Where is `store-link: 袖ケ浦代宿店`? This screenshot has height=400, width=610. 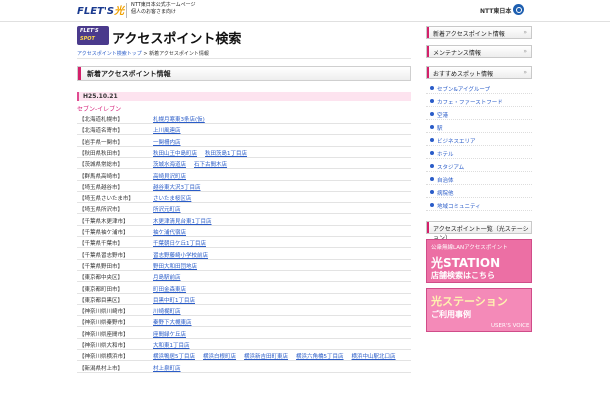 store-link: 袖ケ浦代宿店 is located at coordinates (169, 233).